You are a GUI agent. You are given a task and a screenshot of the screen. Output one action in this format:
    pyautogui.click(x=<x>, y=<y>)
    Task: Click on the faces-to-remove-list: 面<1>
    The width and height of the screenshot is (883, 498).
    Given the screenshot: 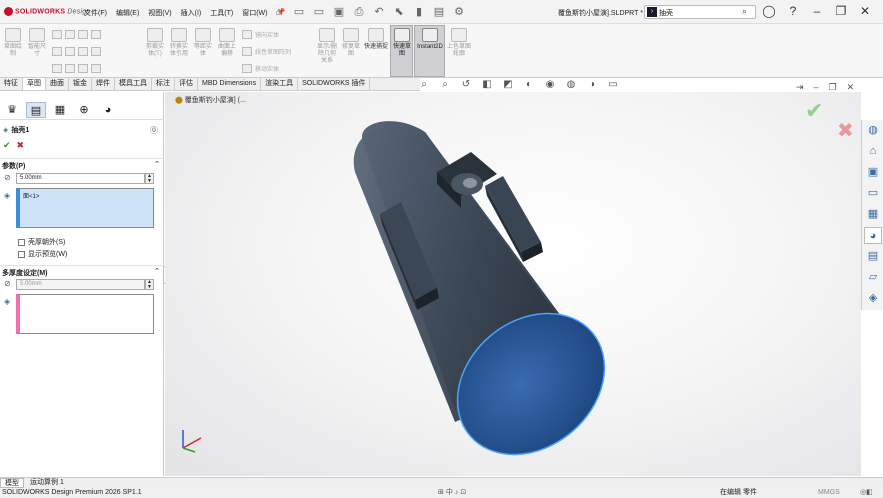 What is the action you would take?
    pyautogui.click(x=85, y=208)
    